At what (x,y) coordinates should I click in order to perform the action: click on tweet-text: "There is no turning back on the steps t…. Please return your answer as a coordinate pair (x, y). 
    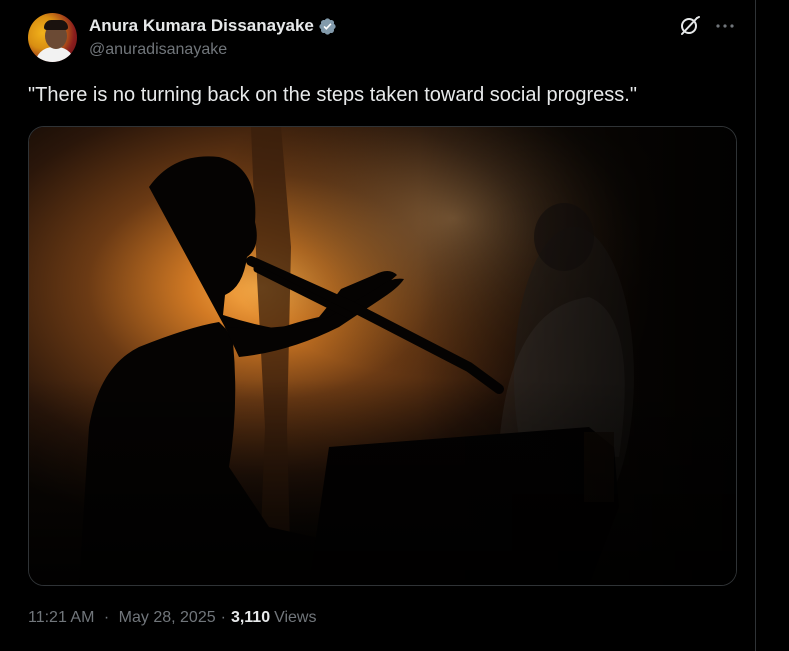
    Looking at the image, I should click on (332, 95).